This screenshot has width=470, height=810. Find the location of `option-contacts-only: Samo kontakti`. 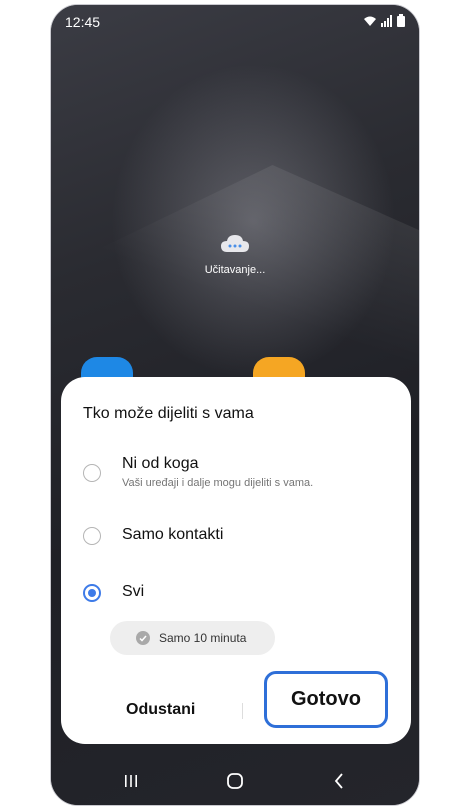

option-contacts-only: Samo kontakti is located at coordinates (238, 535).